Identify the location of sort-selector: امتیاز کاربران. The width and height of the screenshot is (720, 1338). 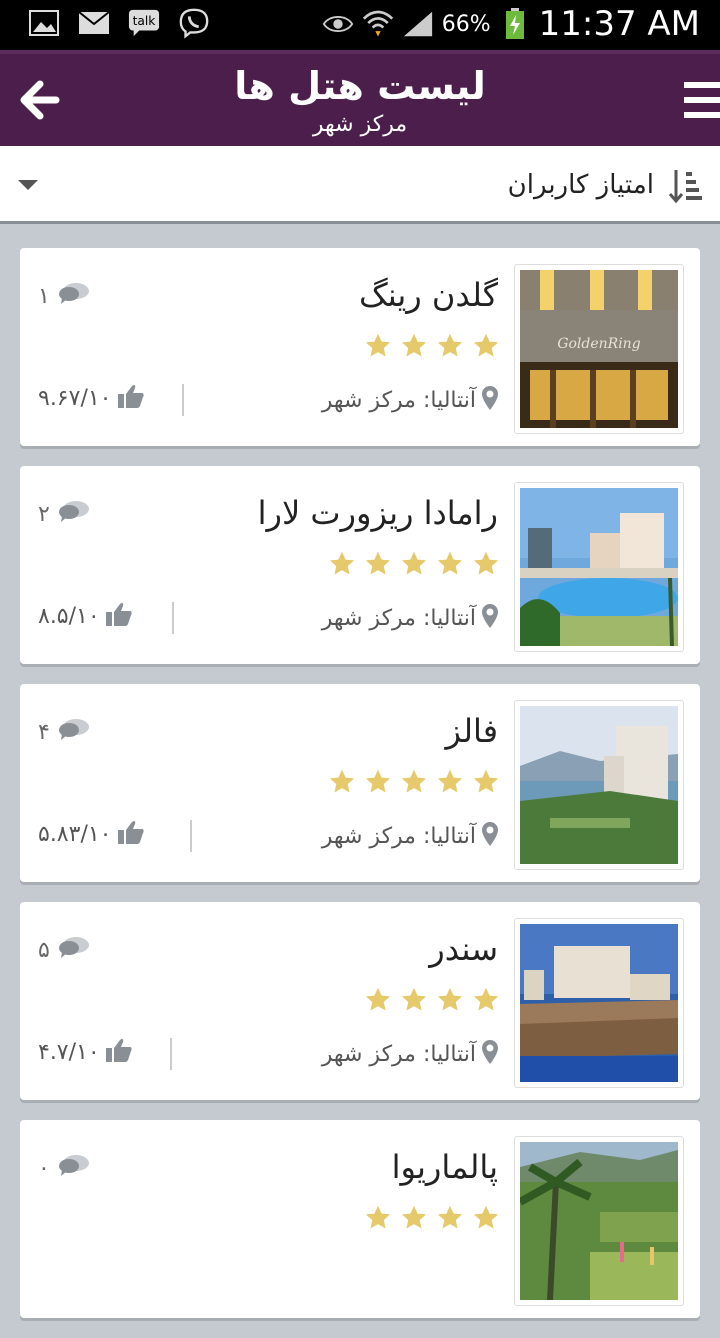
(360, 185).